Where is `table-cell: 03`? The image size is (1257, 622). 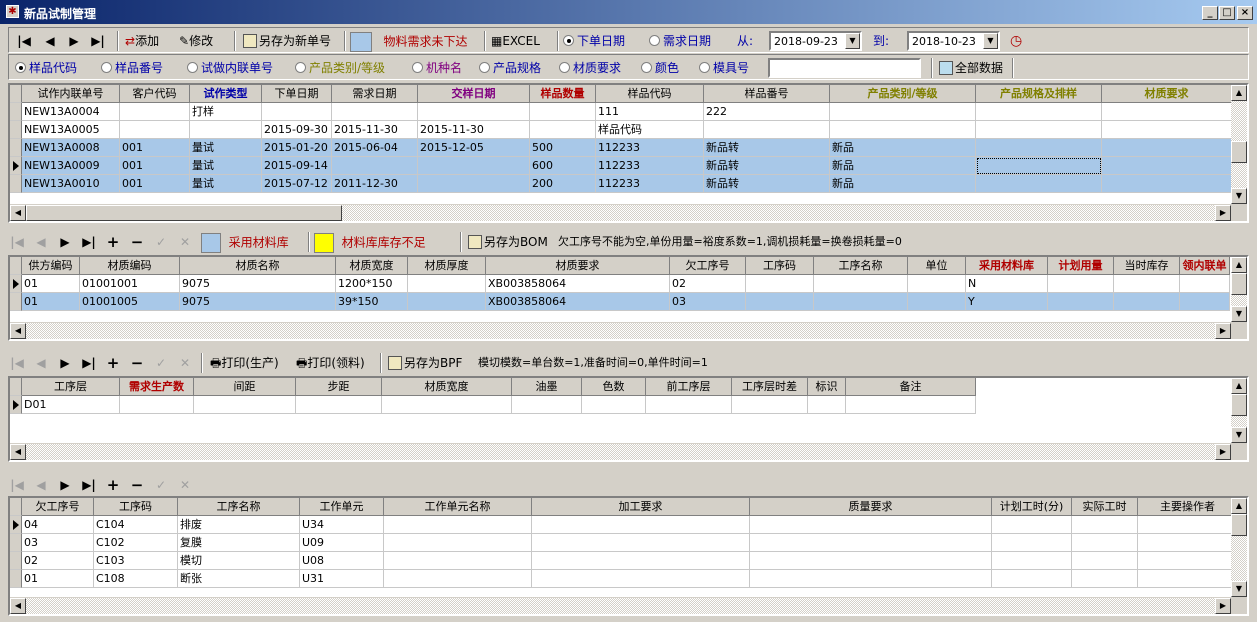
table-cell: 03 is located at coordinates (708, 302).